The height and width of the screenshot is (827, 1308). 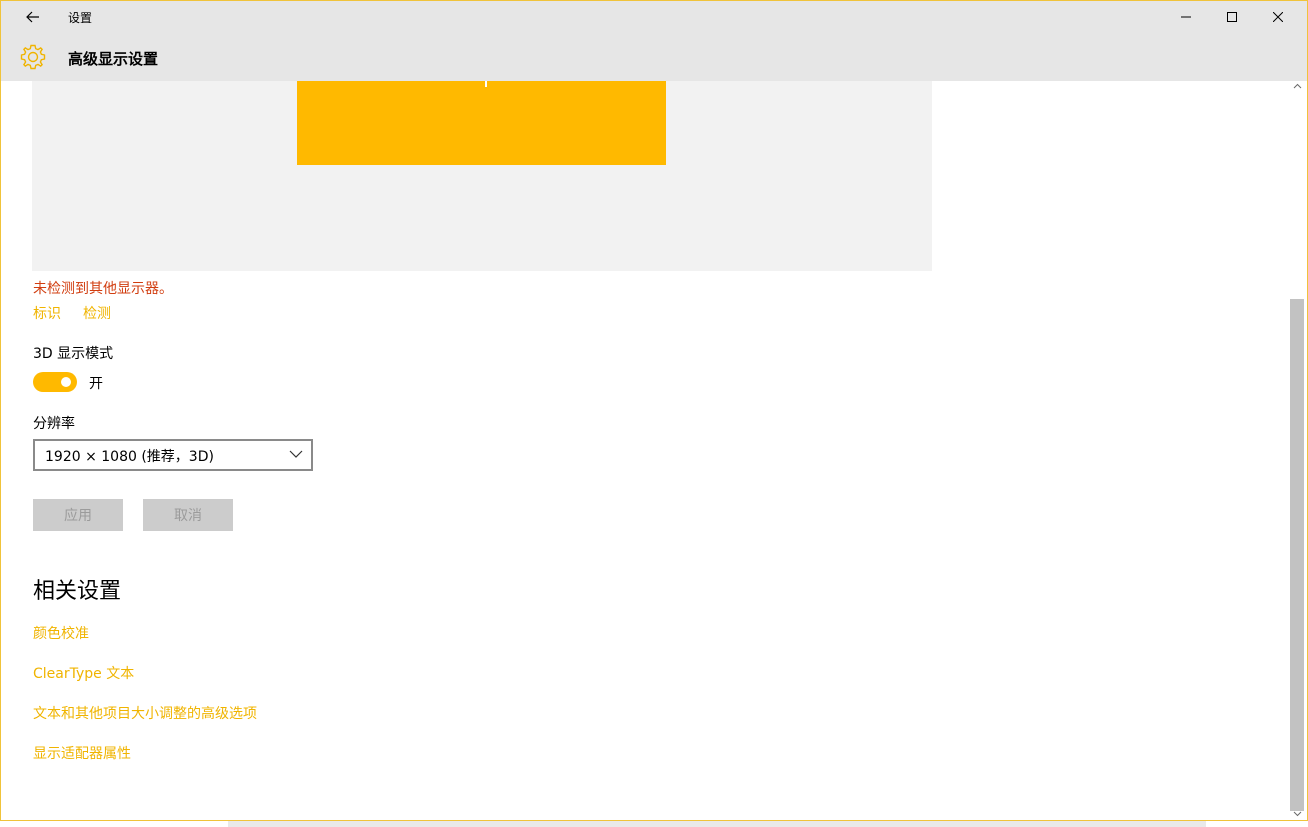 I want to click on close-icon, so click(x=1278, y=17).